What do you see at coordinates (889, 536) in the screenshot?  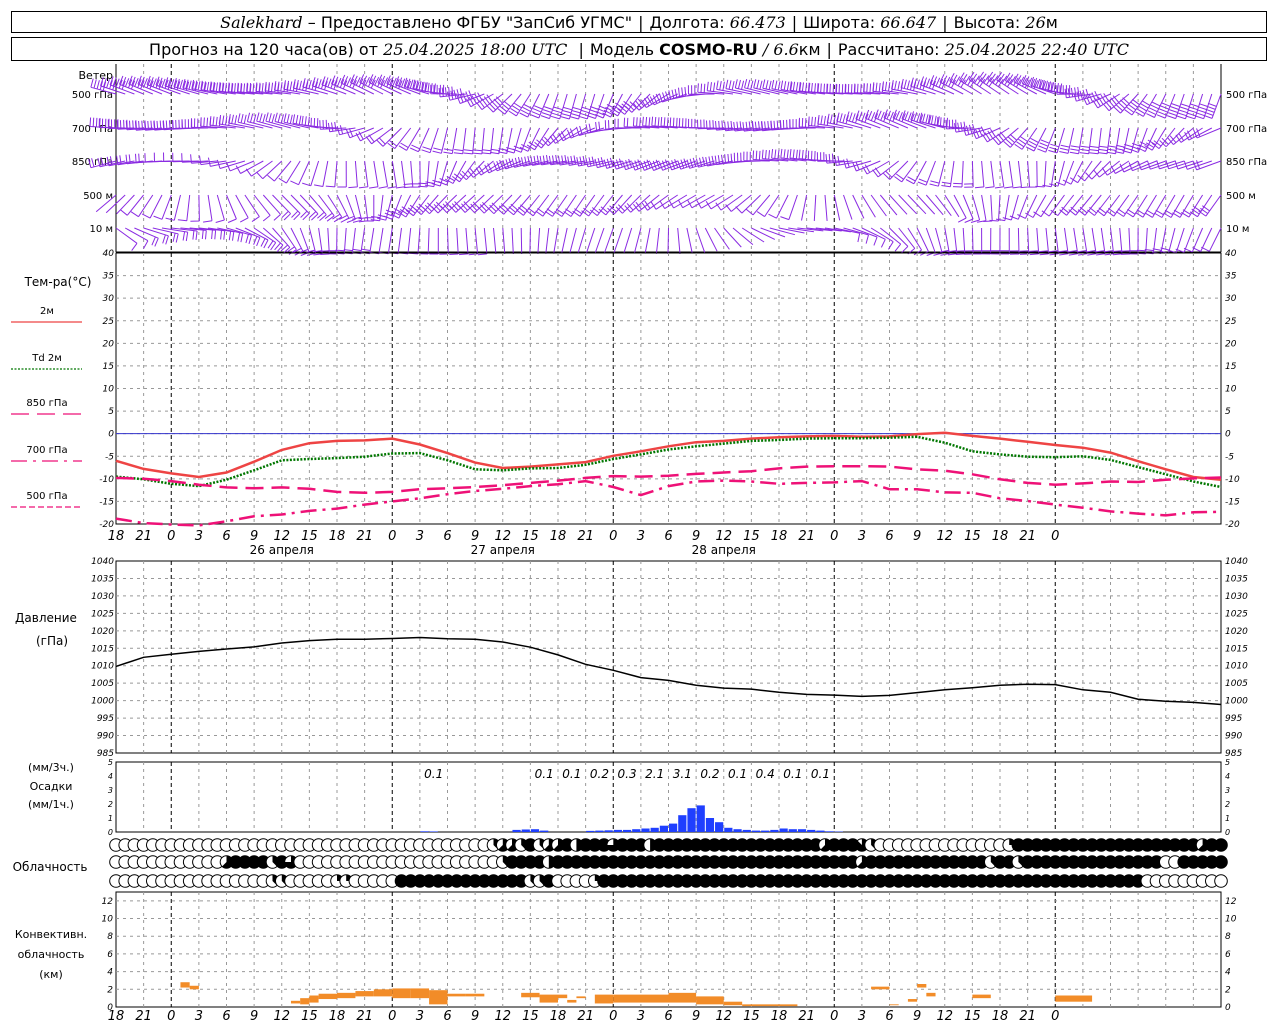 I see `temp-xtick: 6` at bounding box center [889, 536].